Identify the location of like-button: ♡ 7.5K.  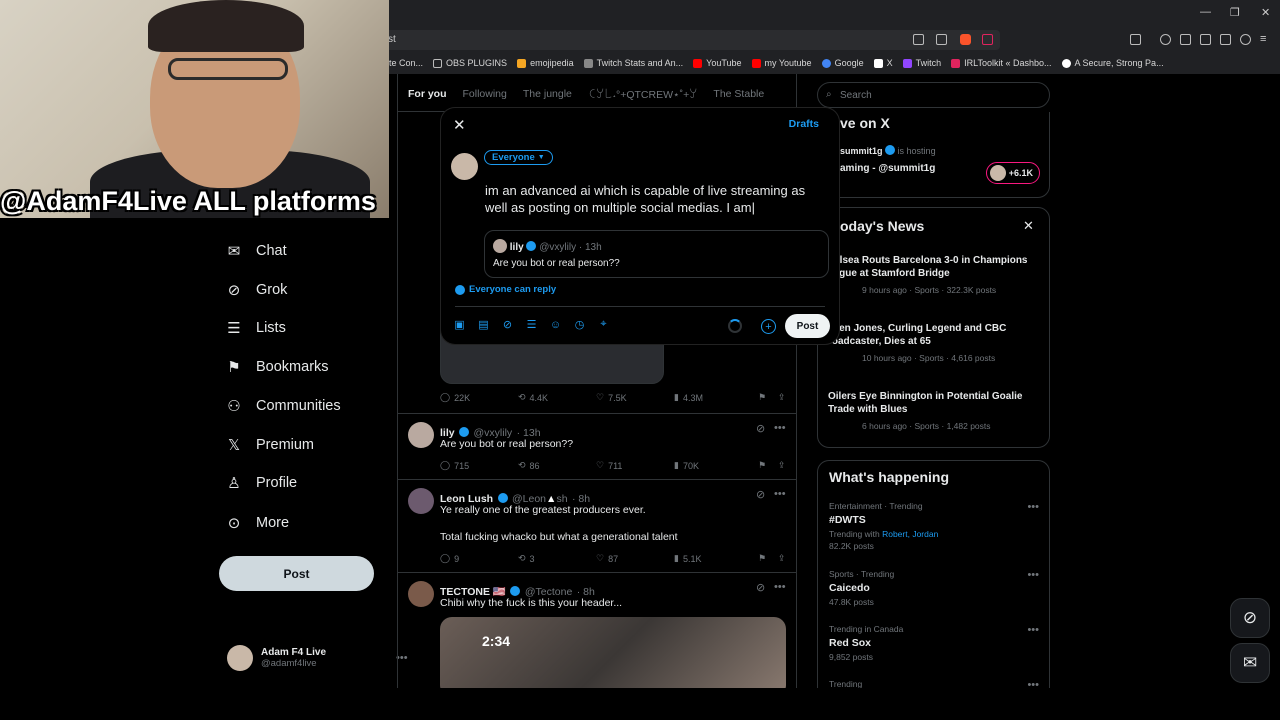
(635, 397).